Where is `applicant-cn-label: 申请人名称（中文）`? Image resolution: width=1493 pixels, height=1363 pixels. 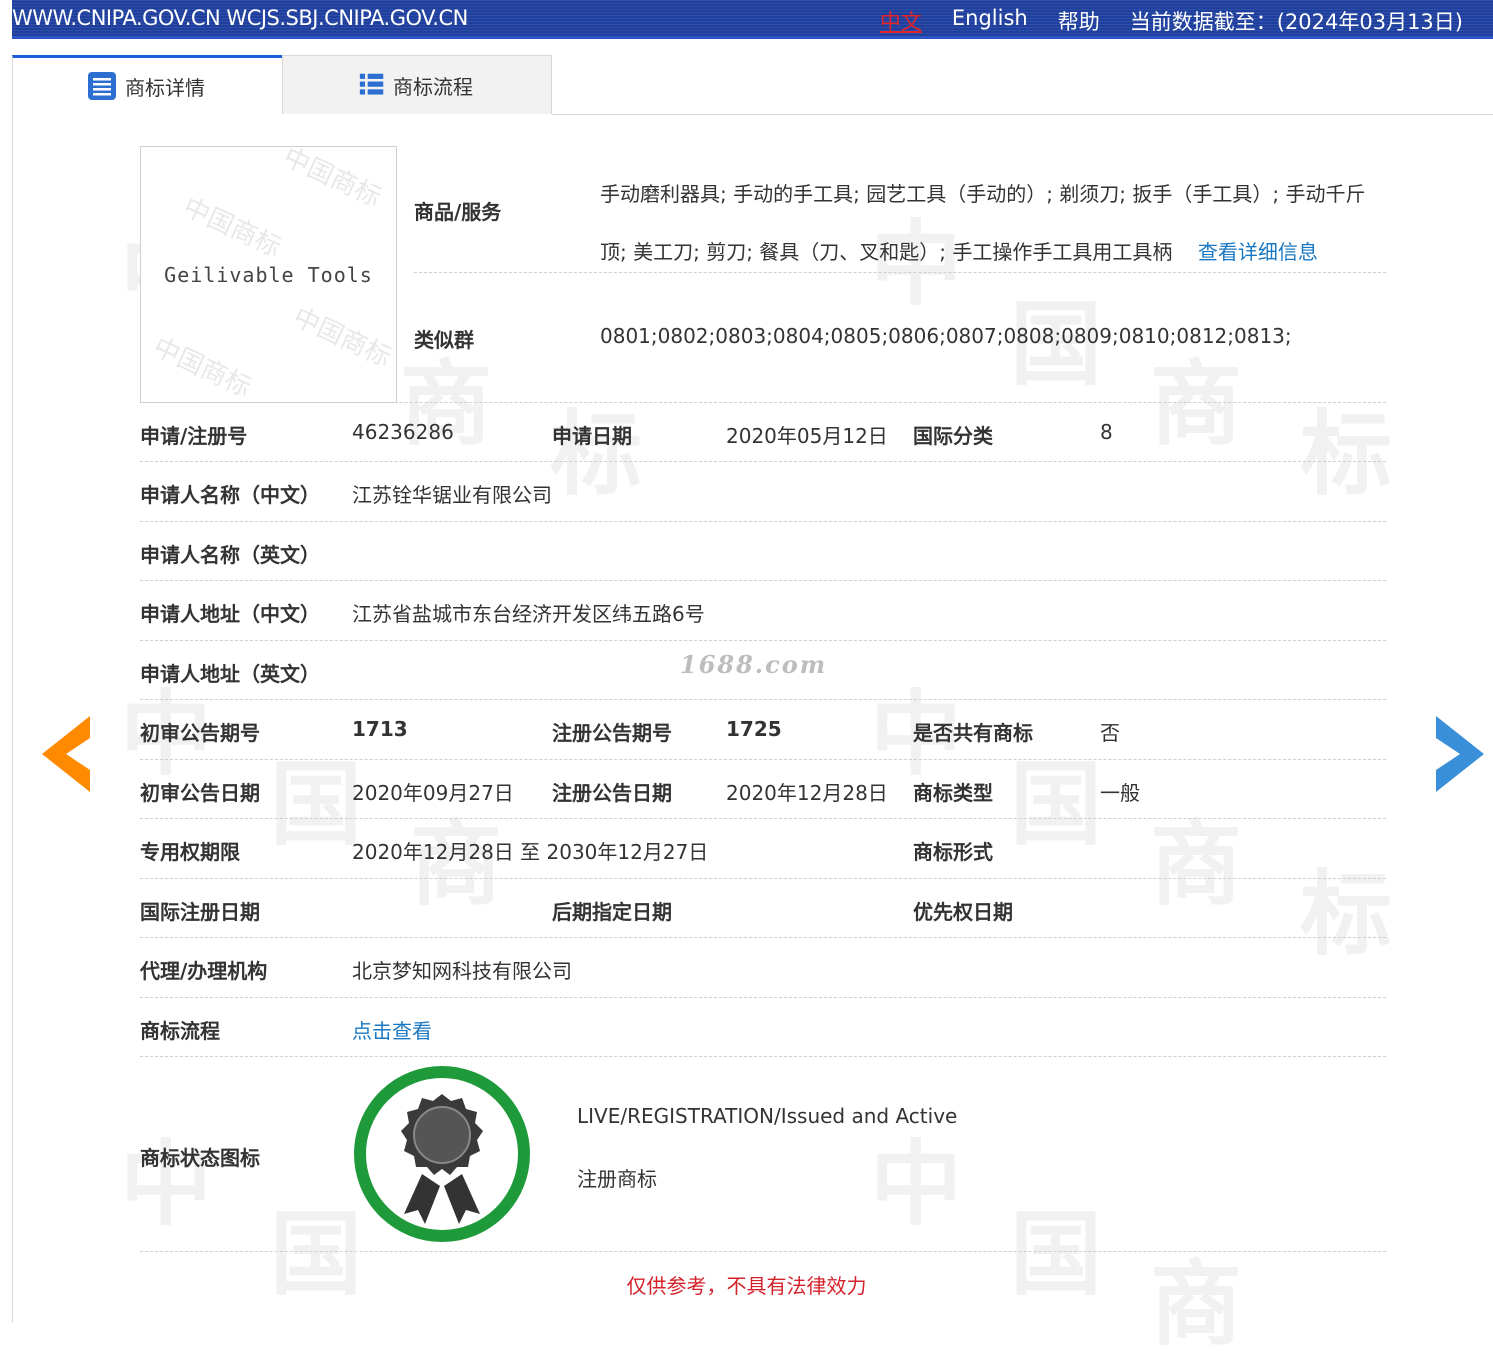
applicant-cn-label: 申请人名称（中文） is located at coordinates (230, 495).